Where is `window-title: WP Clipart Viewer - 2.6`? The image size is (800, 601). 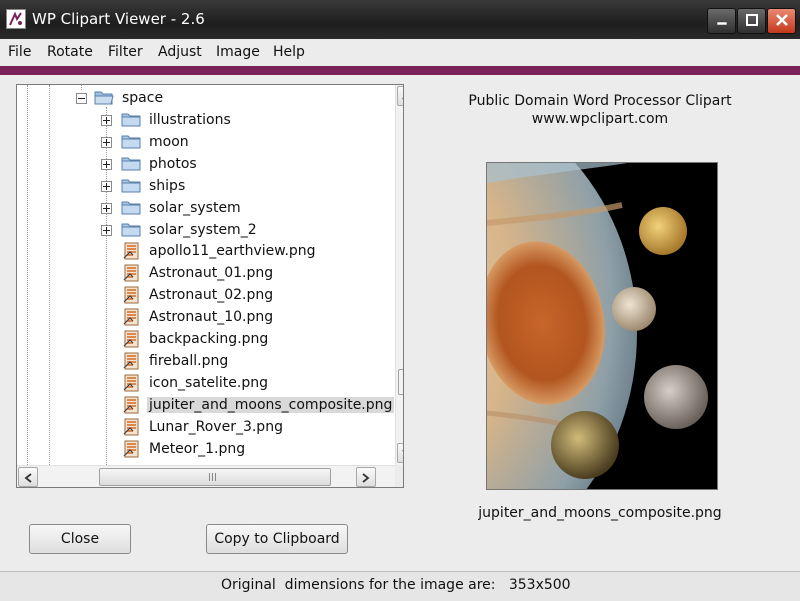 window-title: WP Clipart Viewer - 2.6 is located at coordinates (118, 19).